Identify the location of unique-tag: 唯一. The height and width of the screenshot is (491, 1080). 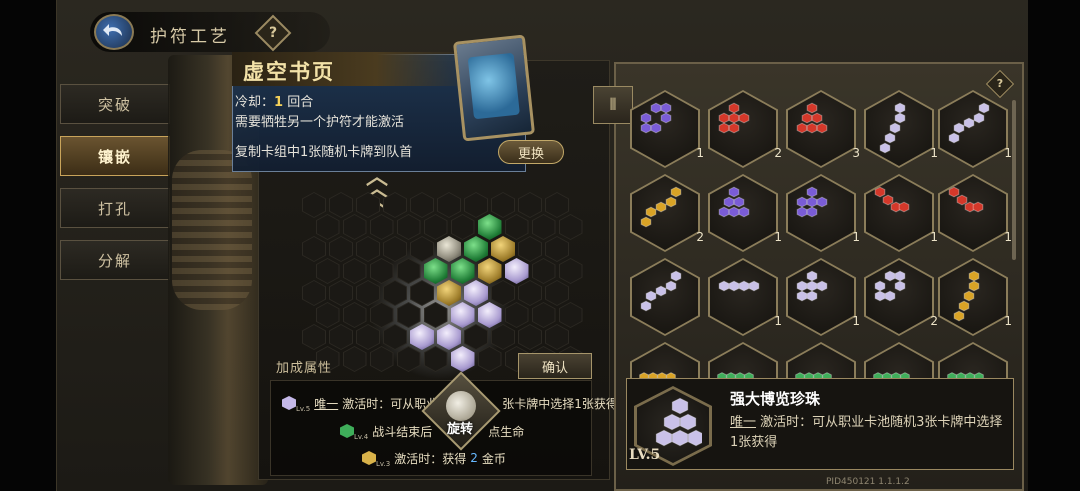
(326, 403).